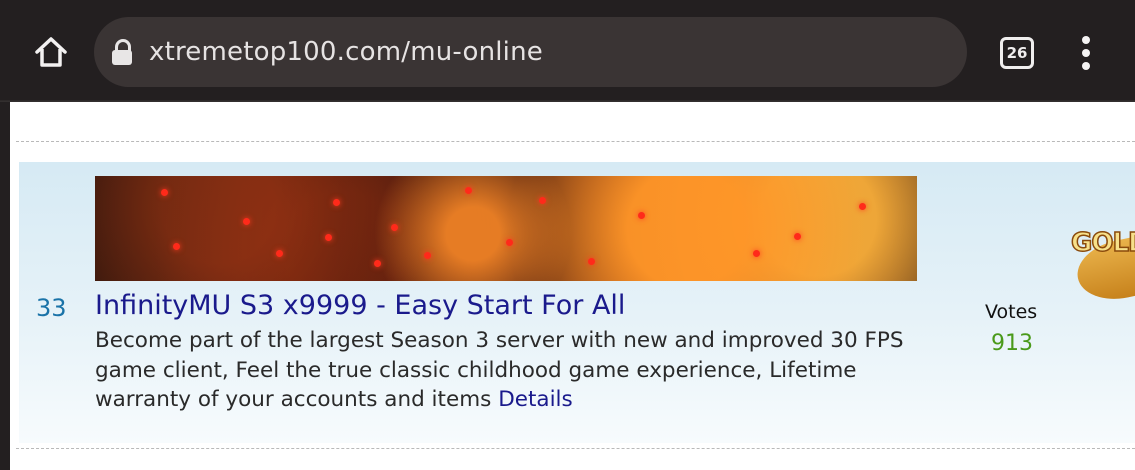 The width and height of the screenshot is (1135, 470). What do you see at coordinates (51, 308) in the screenshot?
I see `server-rank: 33` at bounding box center [51, 308].